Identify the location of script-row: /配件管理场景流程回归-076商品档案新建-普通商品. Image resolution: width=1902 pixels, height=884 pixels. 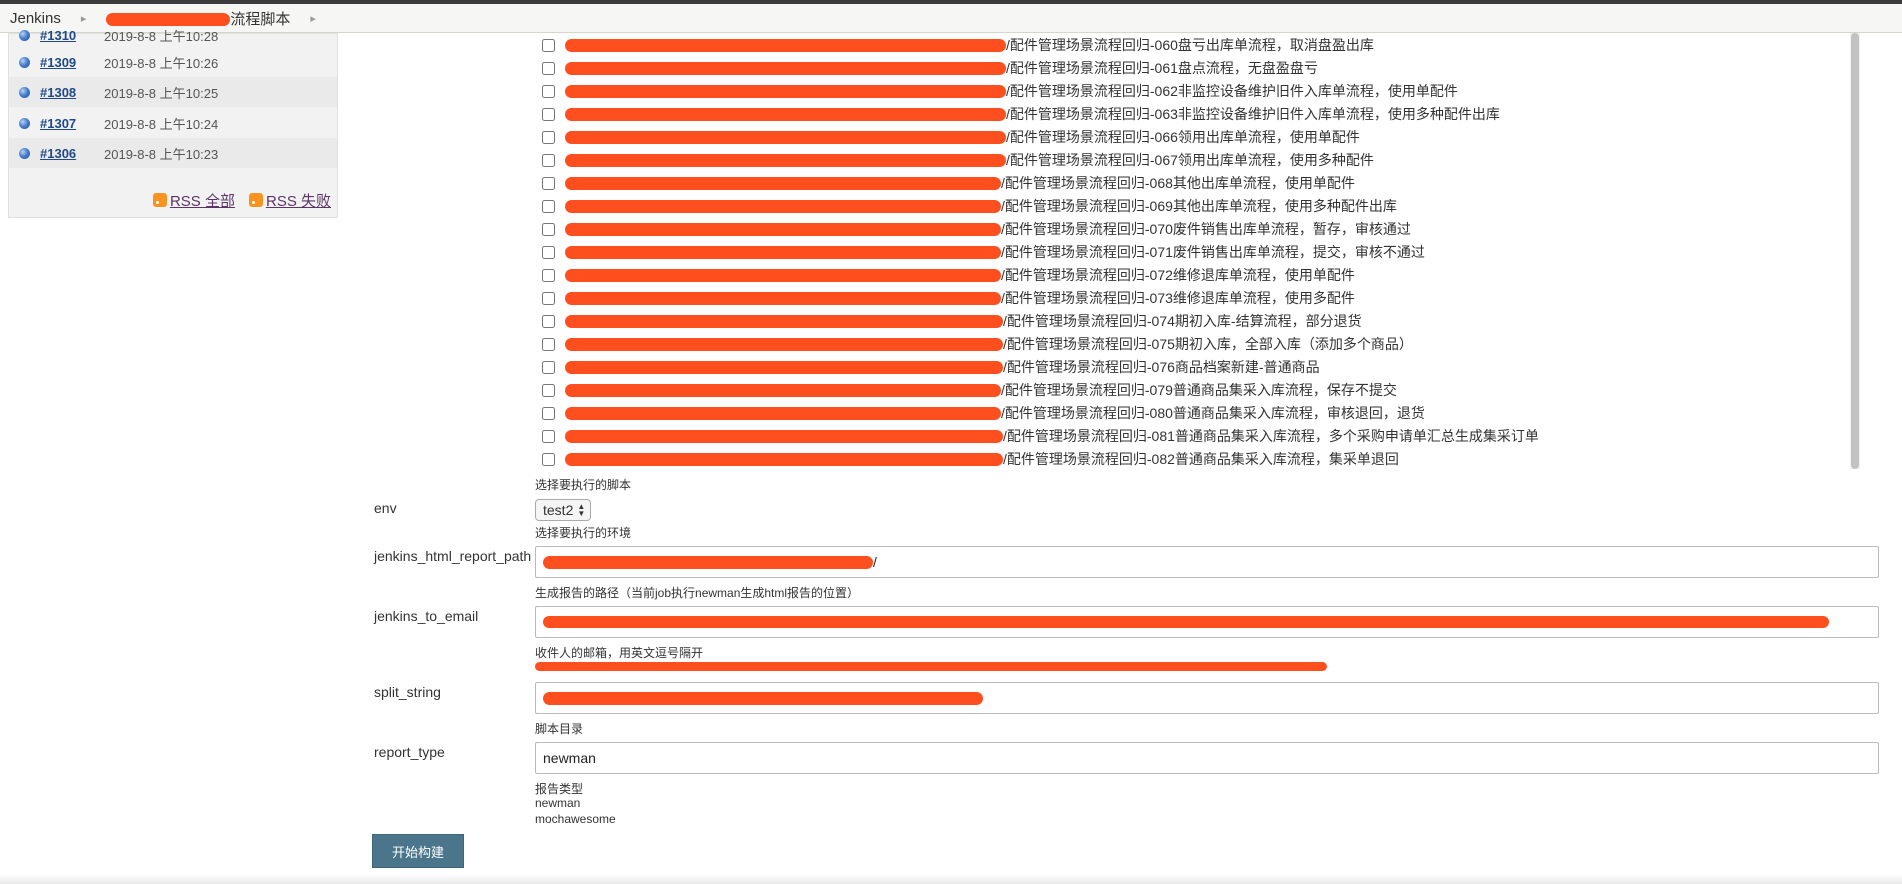
(927, 367).